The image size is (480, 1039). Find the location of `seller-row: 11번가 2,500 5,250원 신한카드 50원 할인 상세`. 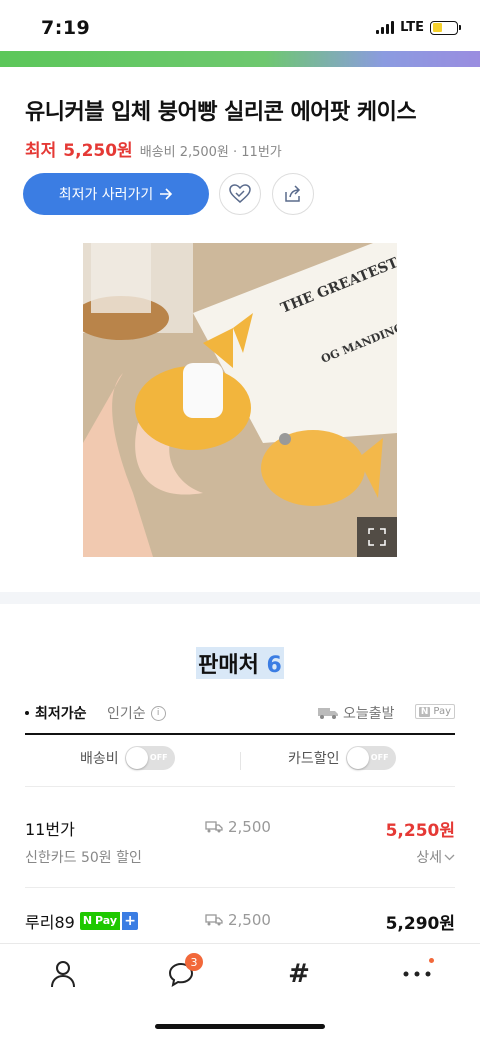

seller-row: 11번가 2,500 5,250원 신한카드 50원 할인 상세 is located at coordinates (240, 846).